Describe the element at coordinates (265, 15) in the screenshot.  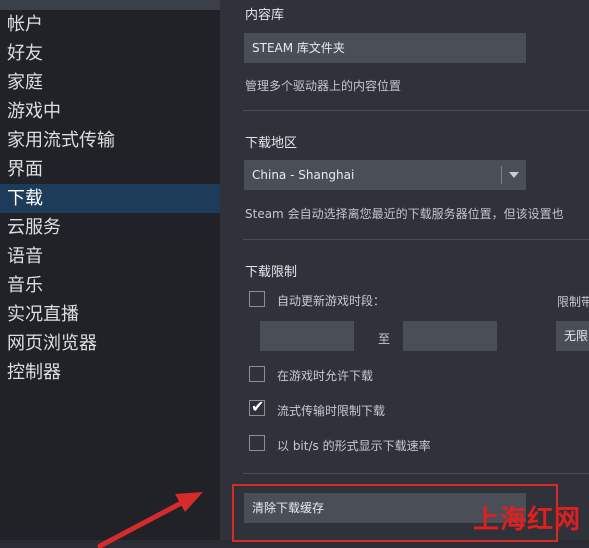
I see `content-library-title: 内容库` at that location.